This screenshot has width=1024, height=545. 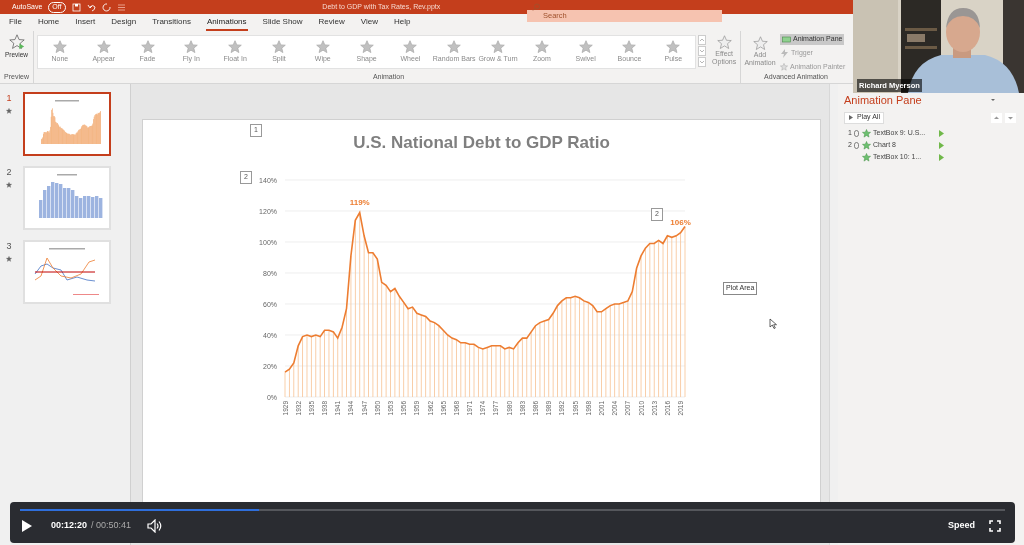 I want to click on pane-icon, so click(x=786, y=39).